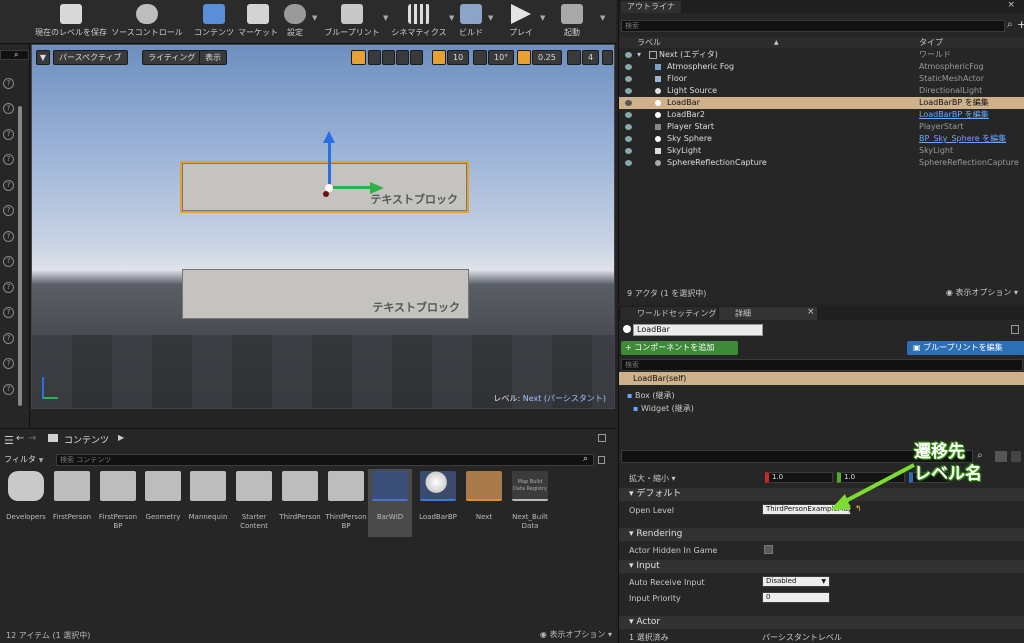  I want to click on annotation-arrow-head-icon, so click(840, 502).